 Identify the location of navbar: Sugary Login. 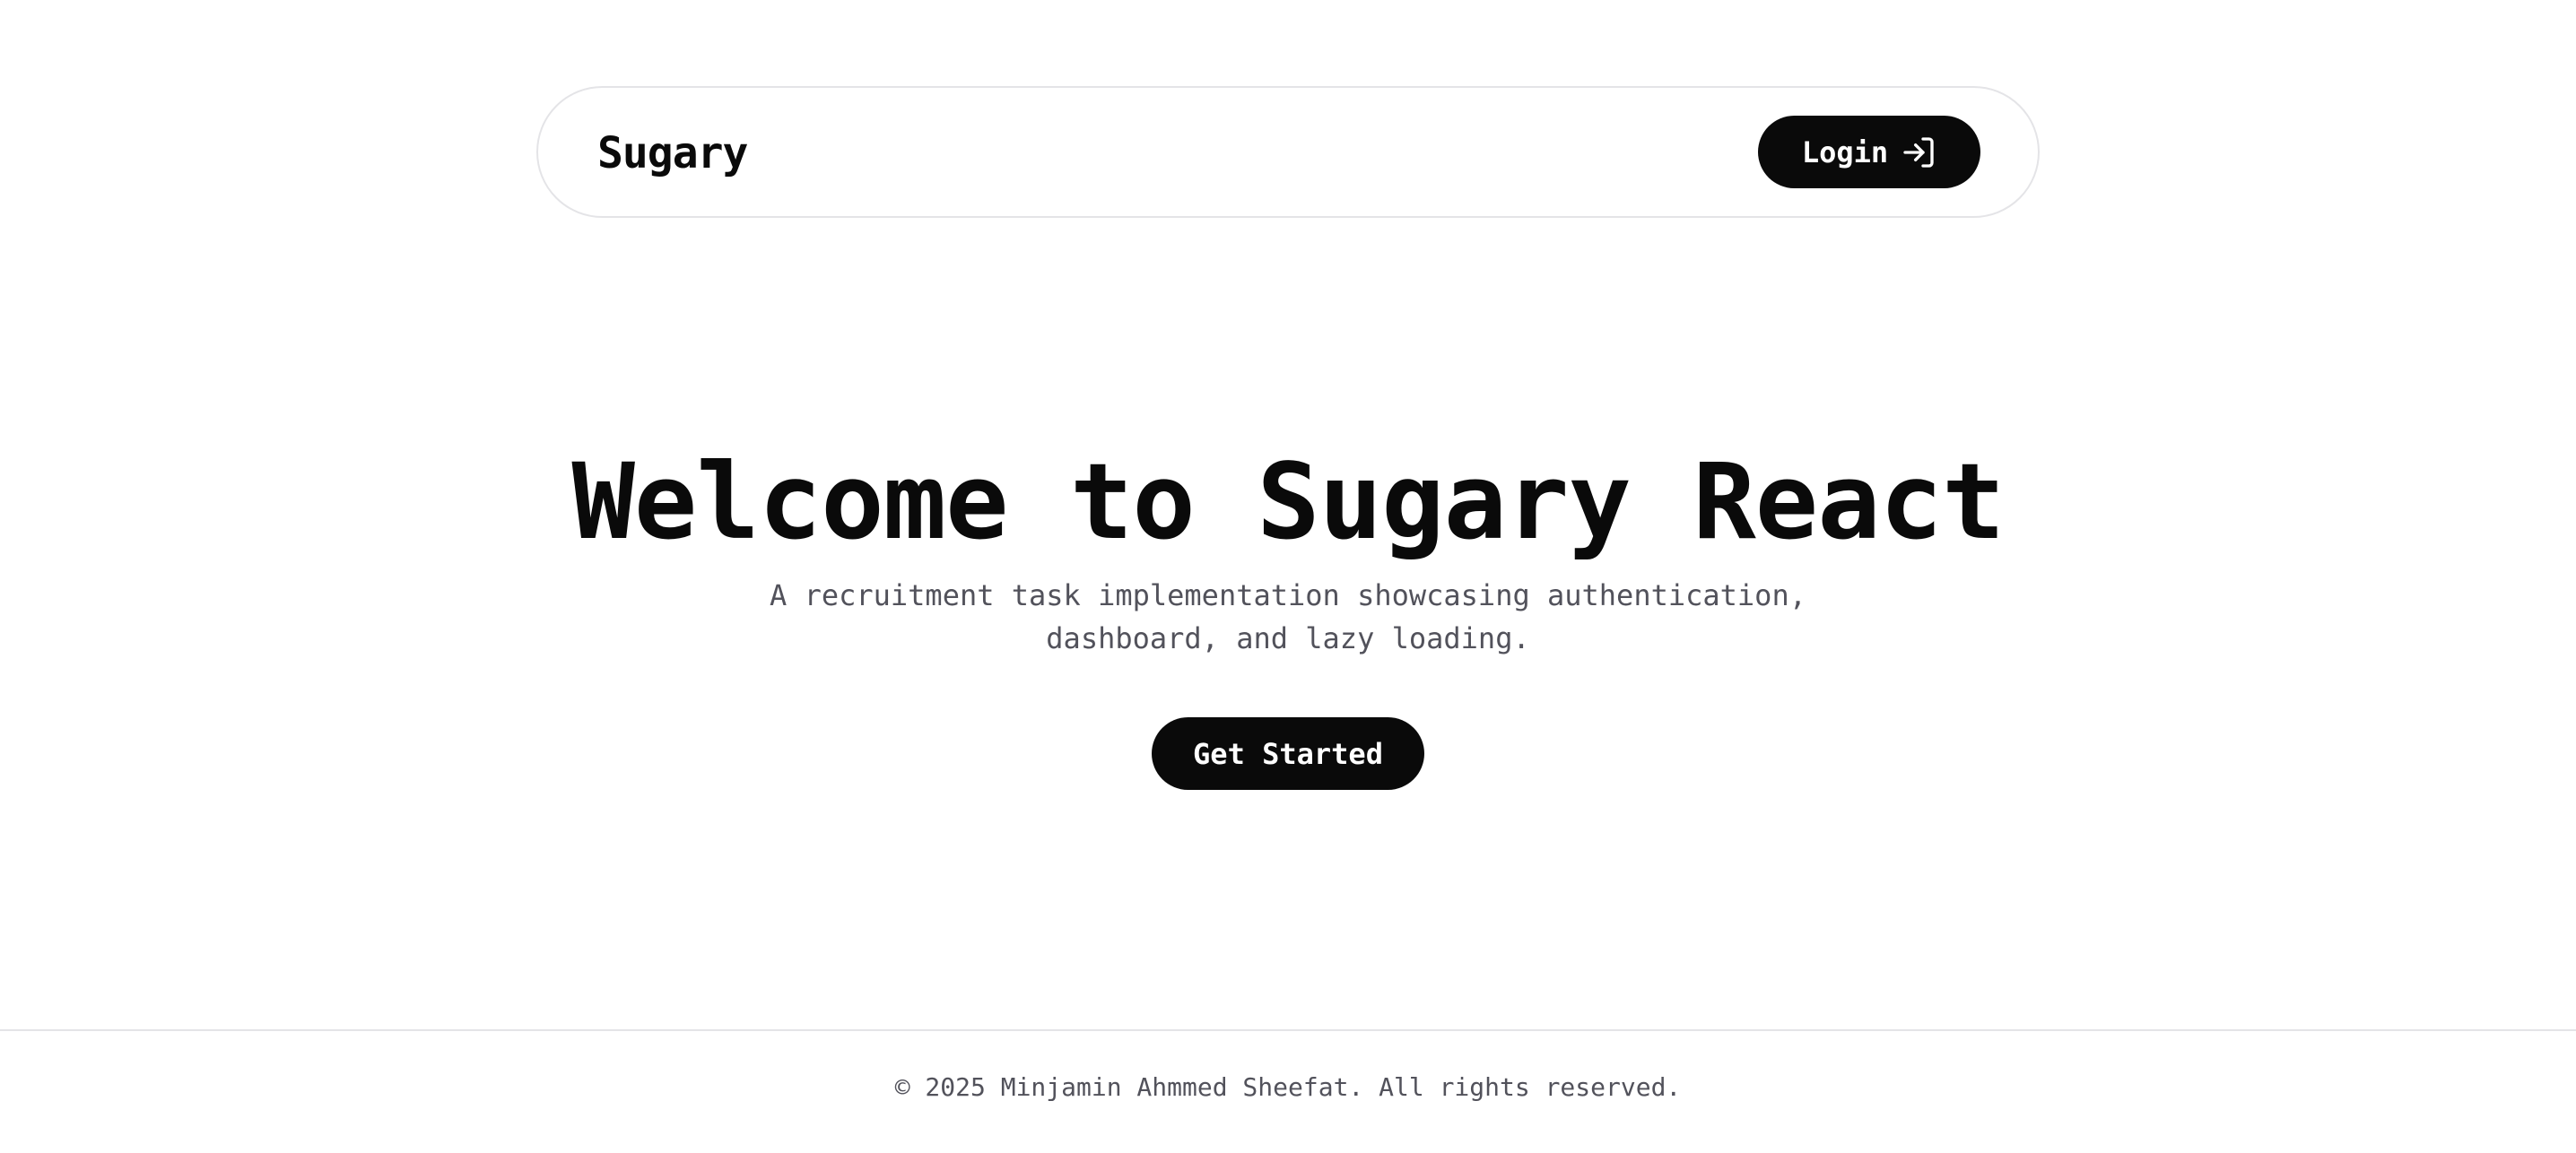
(1288, 152).